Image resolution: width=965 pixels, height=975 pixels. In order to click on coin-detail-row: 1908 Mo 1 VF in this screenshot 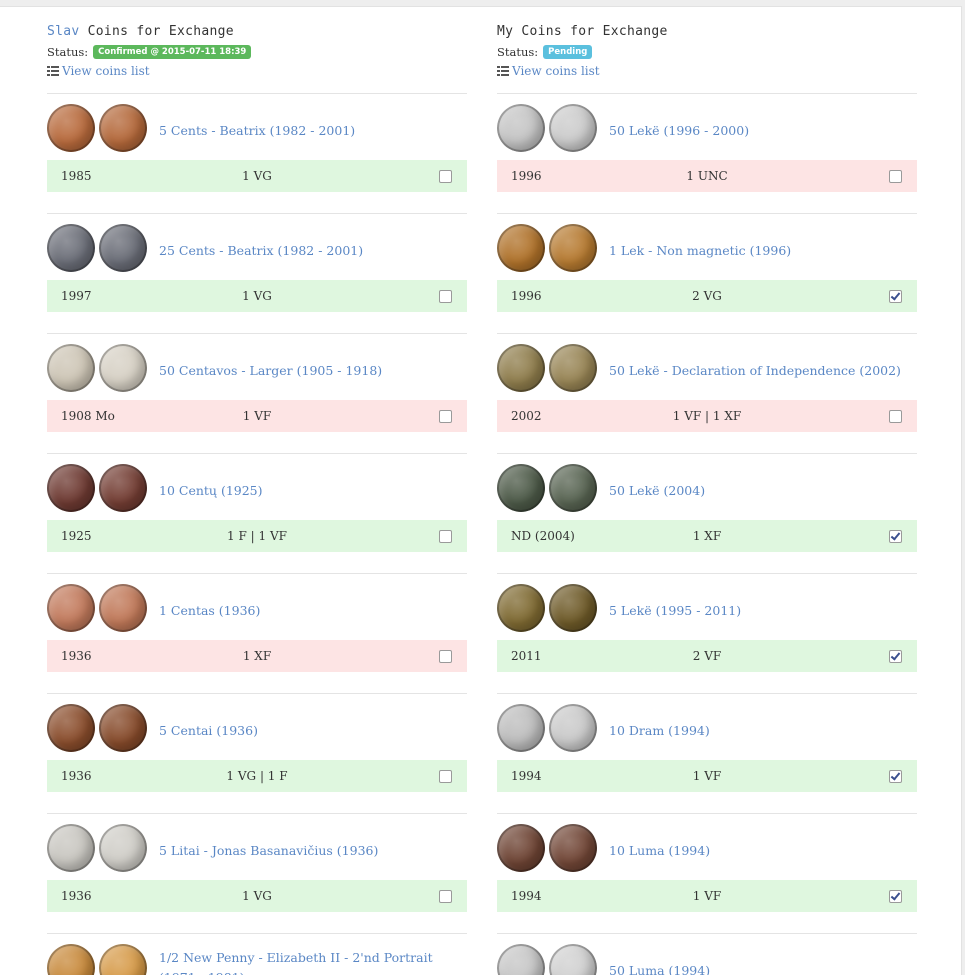, I will do `click(257, 416)`.